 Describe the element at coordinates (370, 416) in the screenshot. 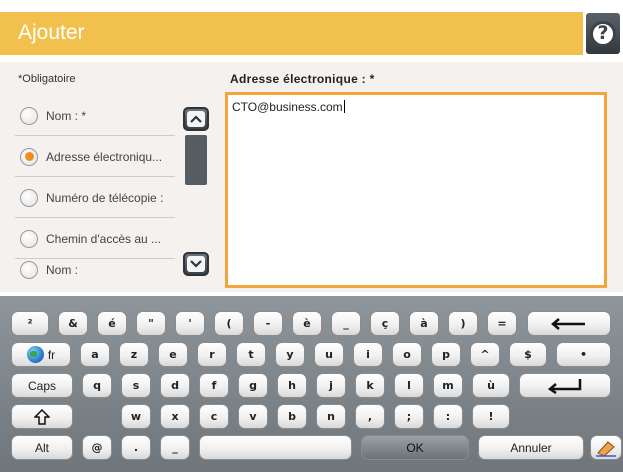

I see `key-comma: ,` at that location.